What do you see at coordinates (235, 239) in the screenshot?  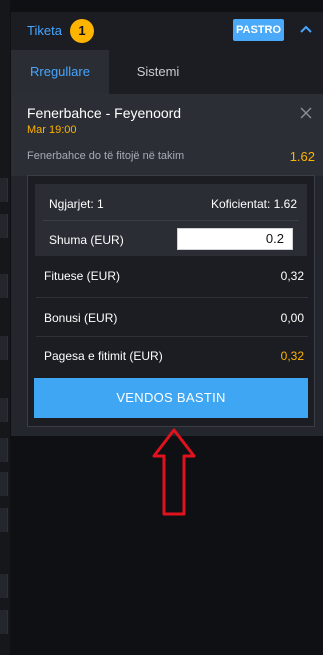 I see `stake-input: 0.2` at bounding box center [235, 239].